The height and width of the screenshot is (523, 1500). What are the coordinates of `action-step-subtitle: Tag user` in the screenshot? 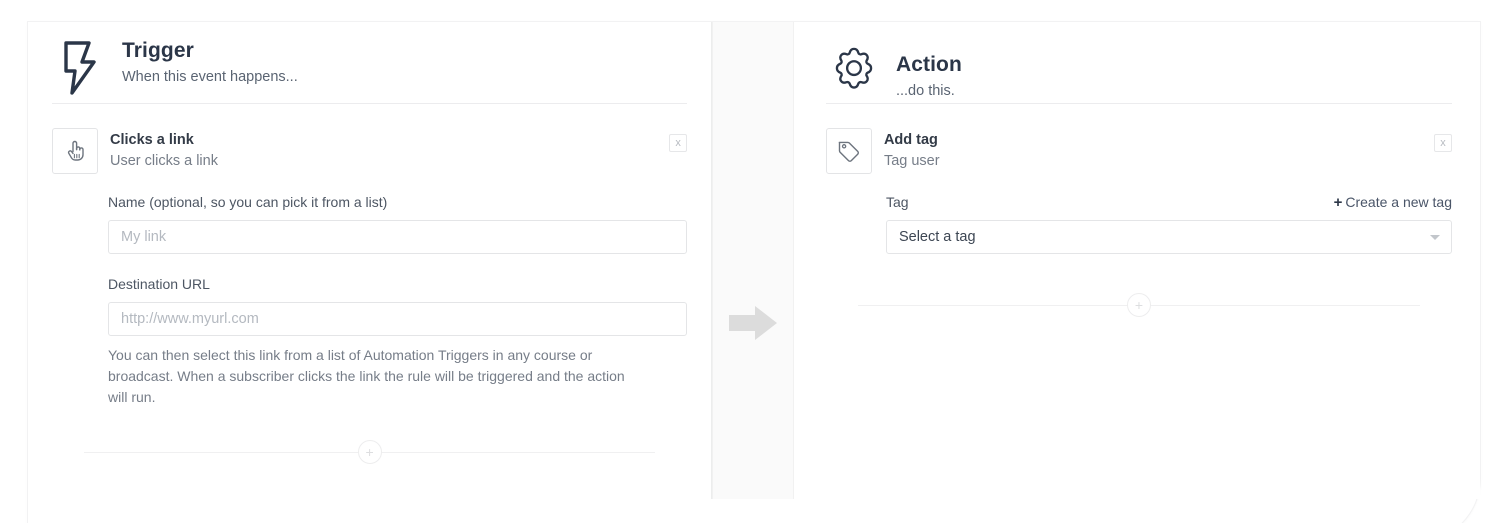 It's located at (911, 161).